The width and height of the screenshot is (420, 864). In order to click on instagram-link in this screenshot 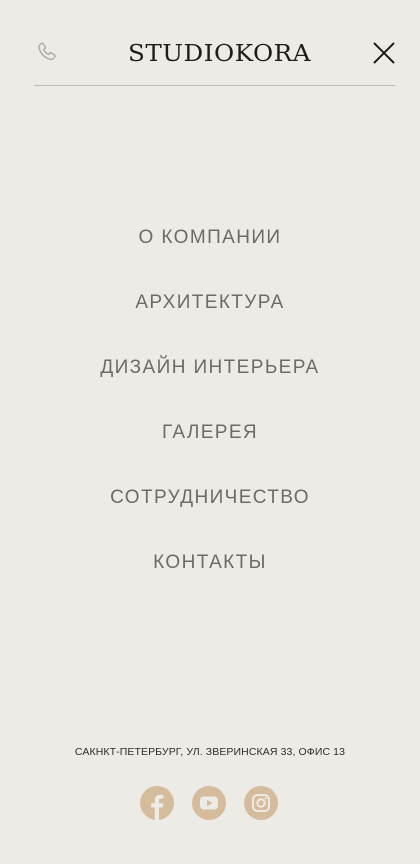, I will do `click(261, 803)`.